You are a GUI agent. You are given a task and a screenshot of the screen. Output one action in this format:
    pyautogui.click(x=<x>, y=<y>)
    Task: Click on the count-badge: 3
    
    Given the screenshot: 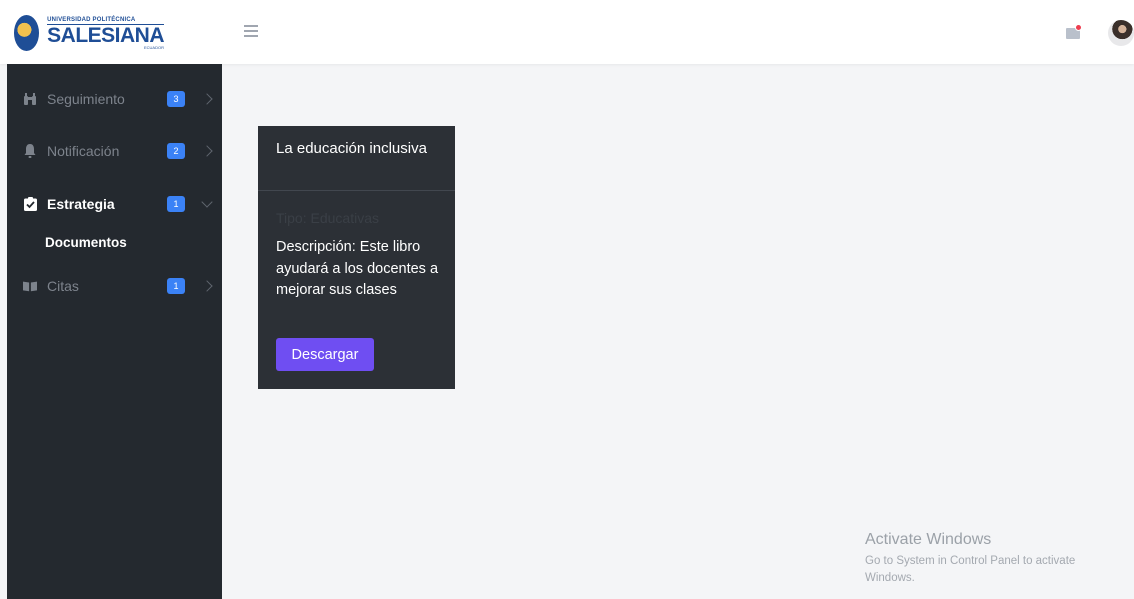 What is the action you would take?
    pyautogui.click(x=176, y=99)
    